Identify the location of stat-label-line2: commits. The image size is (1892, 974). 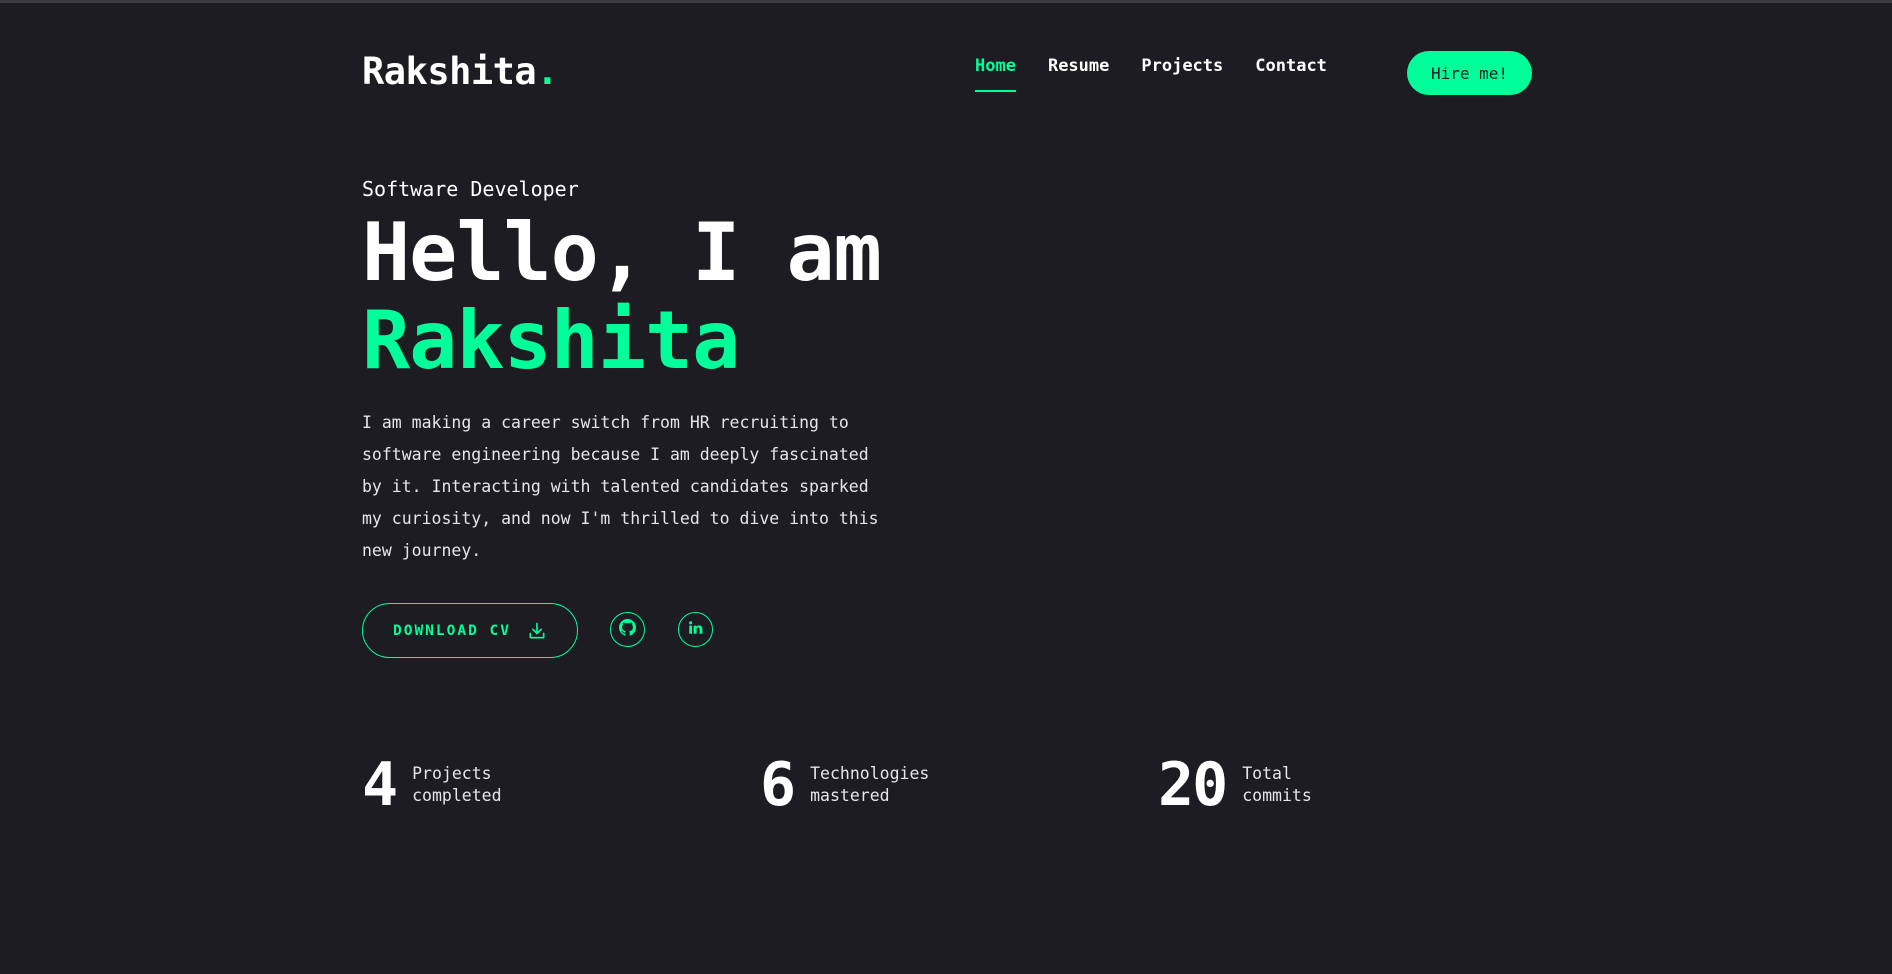
(1277, 795).